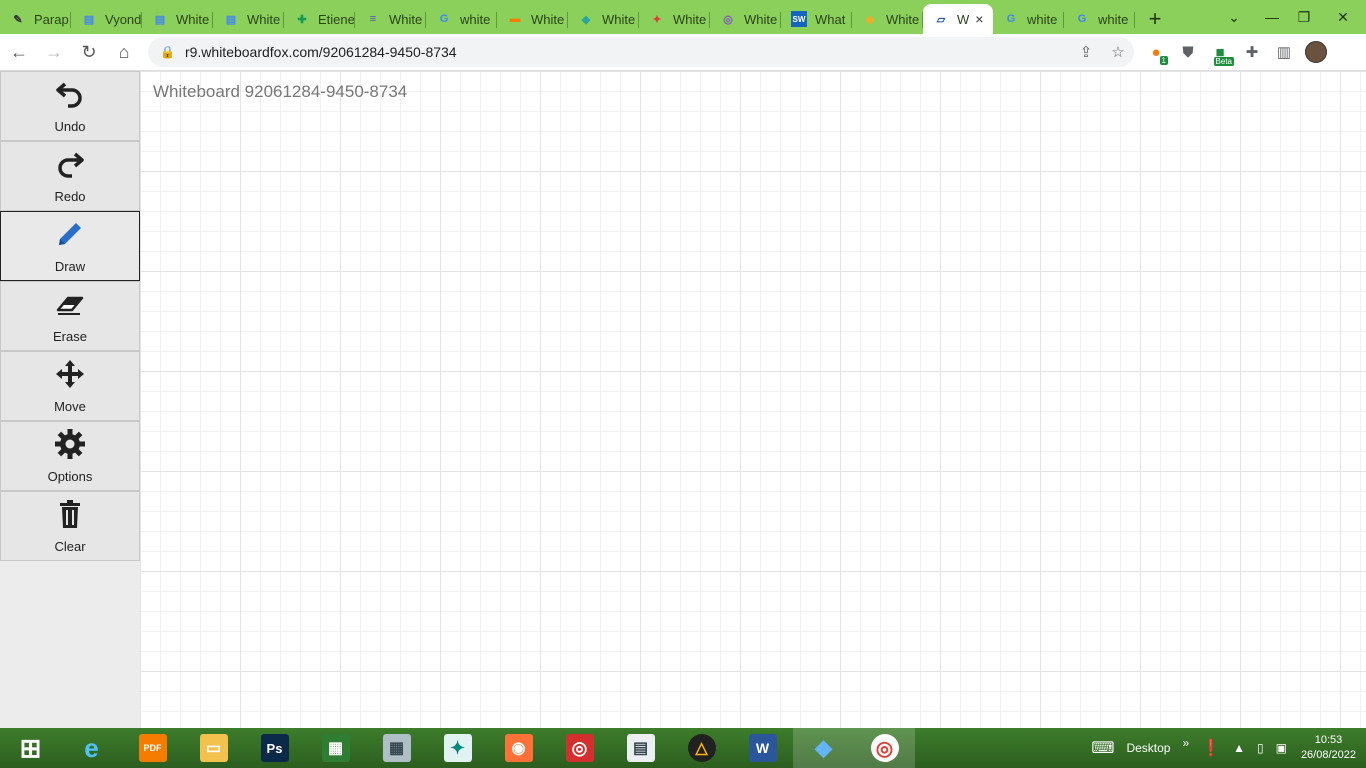  What do you see at coordinates (1223, 61) in the screenshot?
I see `beta-badge: Beta` at bounding box center [1223, 61].